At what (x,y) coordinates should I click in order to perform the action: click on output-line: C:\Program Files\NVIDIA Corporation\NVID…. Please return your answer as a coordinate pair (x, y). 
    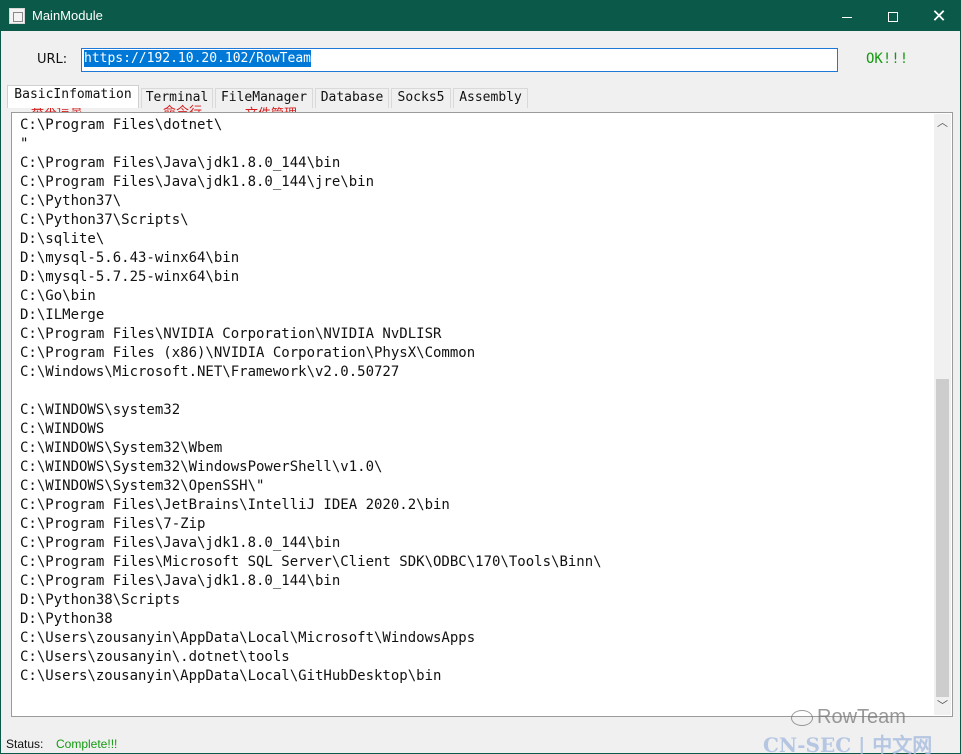
    Looking at the image, I should click on (231, 334).